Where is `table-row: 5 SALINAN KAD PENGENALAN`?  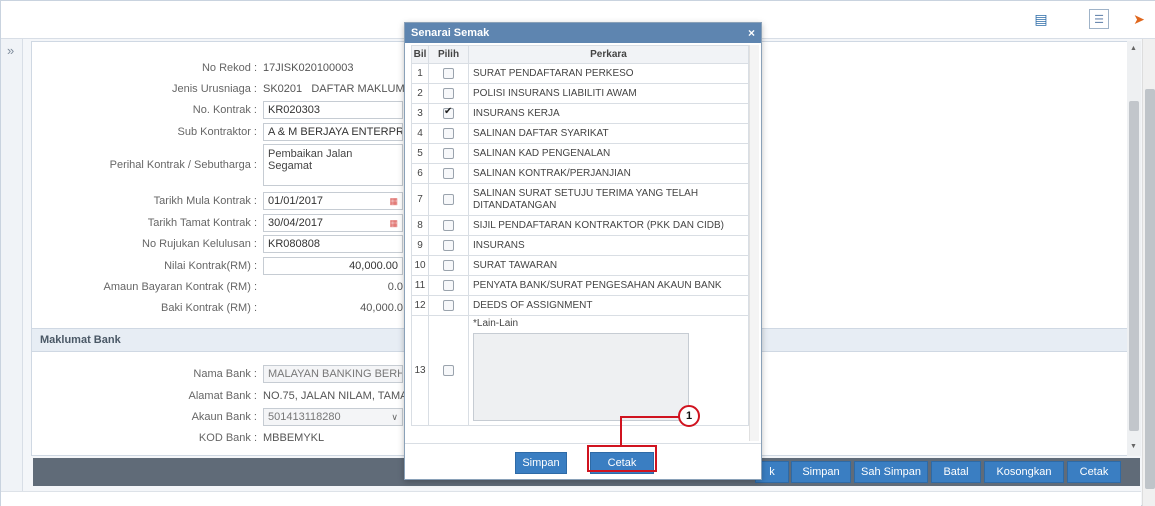 table-row: 5 SALINAN KAD PENGENALAN is located at coordinates (580, 153).